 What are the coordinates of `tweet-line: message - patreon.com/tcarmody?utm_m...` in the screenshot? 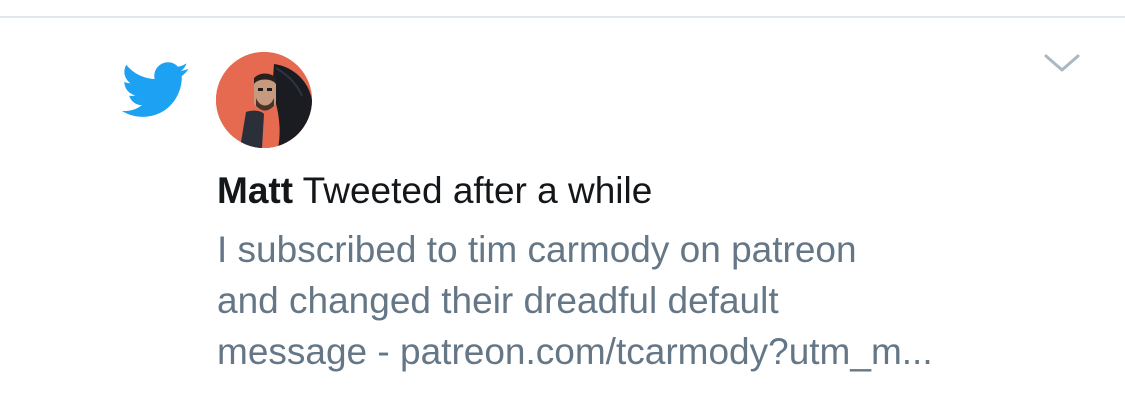 It's located at (575, 351).